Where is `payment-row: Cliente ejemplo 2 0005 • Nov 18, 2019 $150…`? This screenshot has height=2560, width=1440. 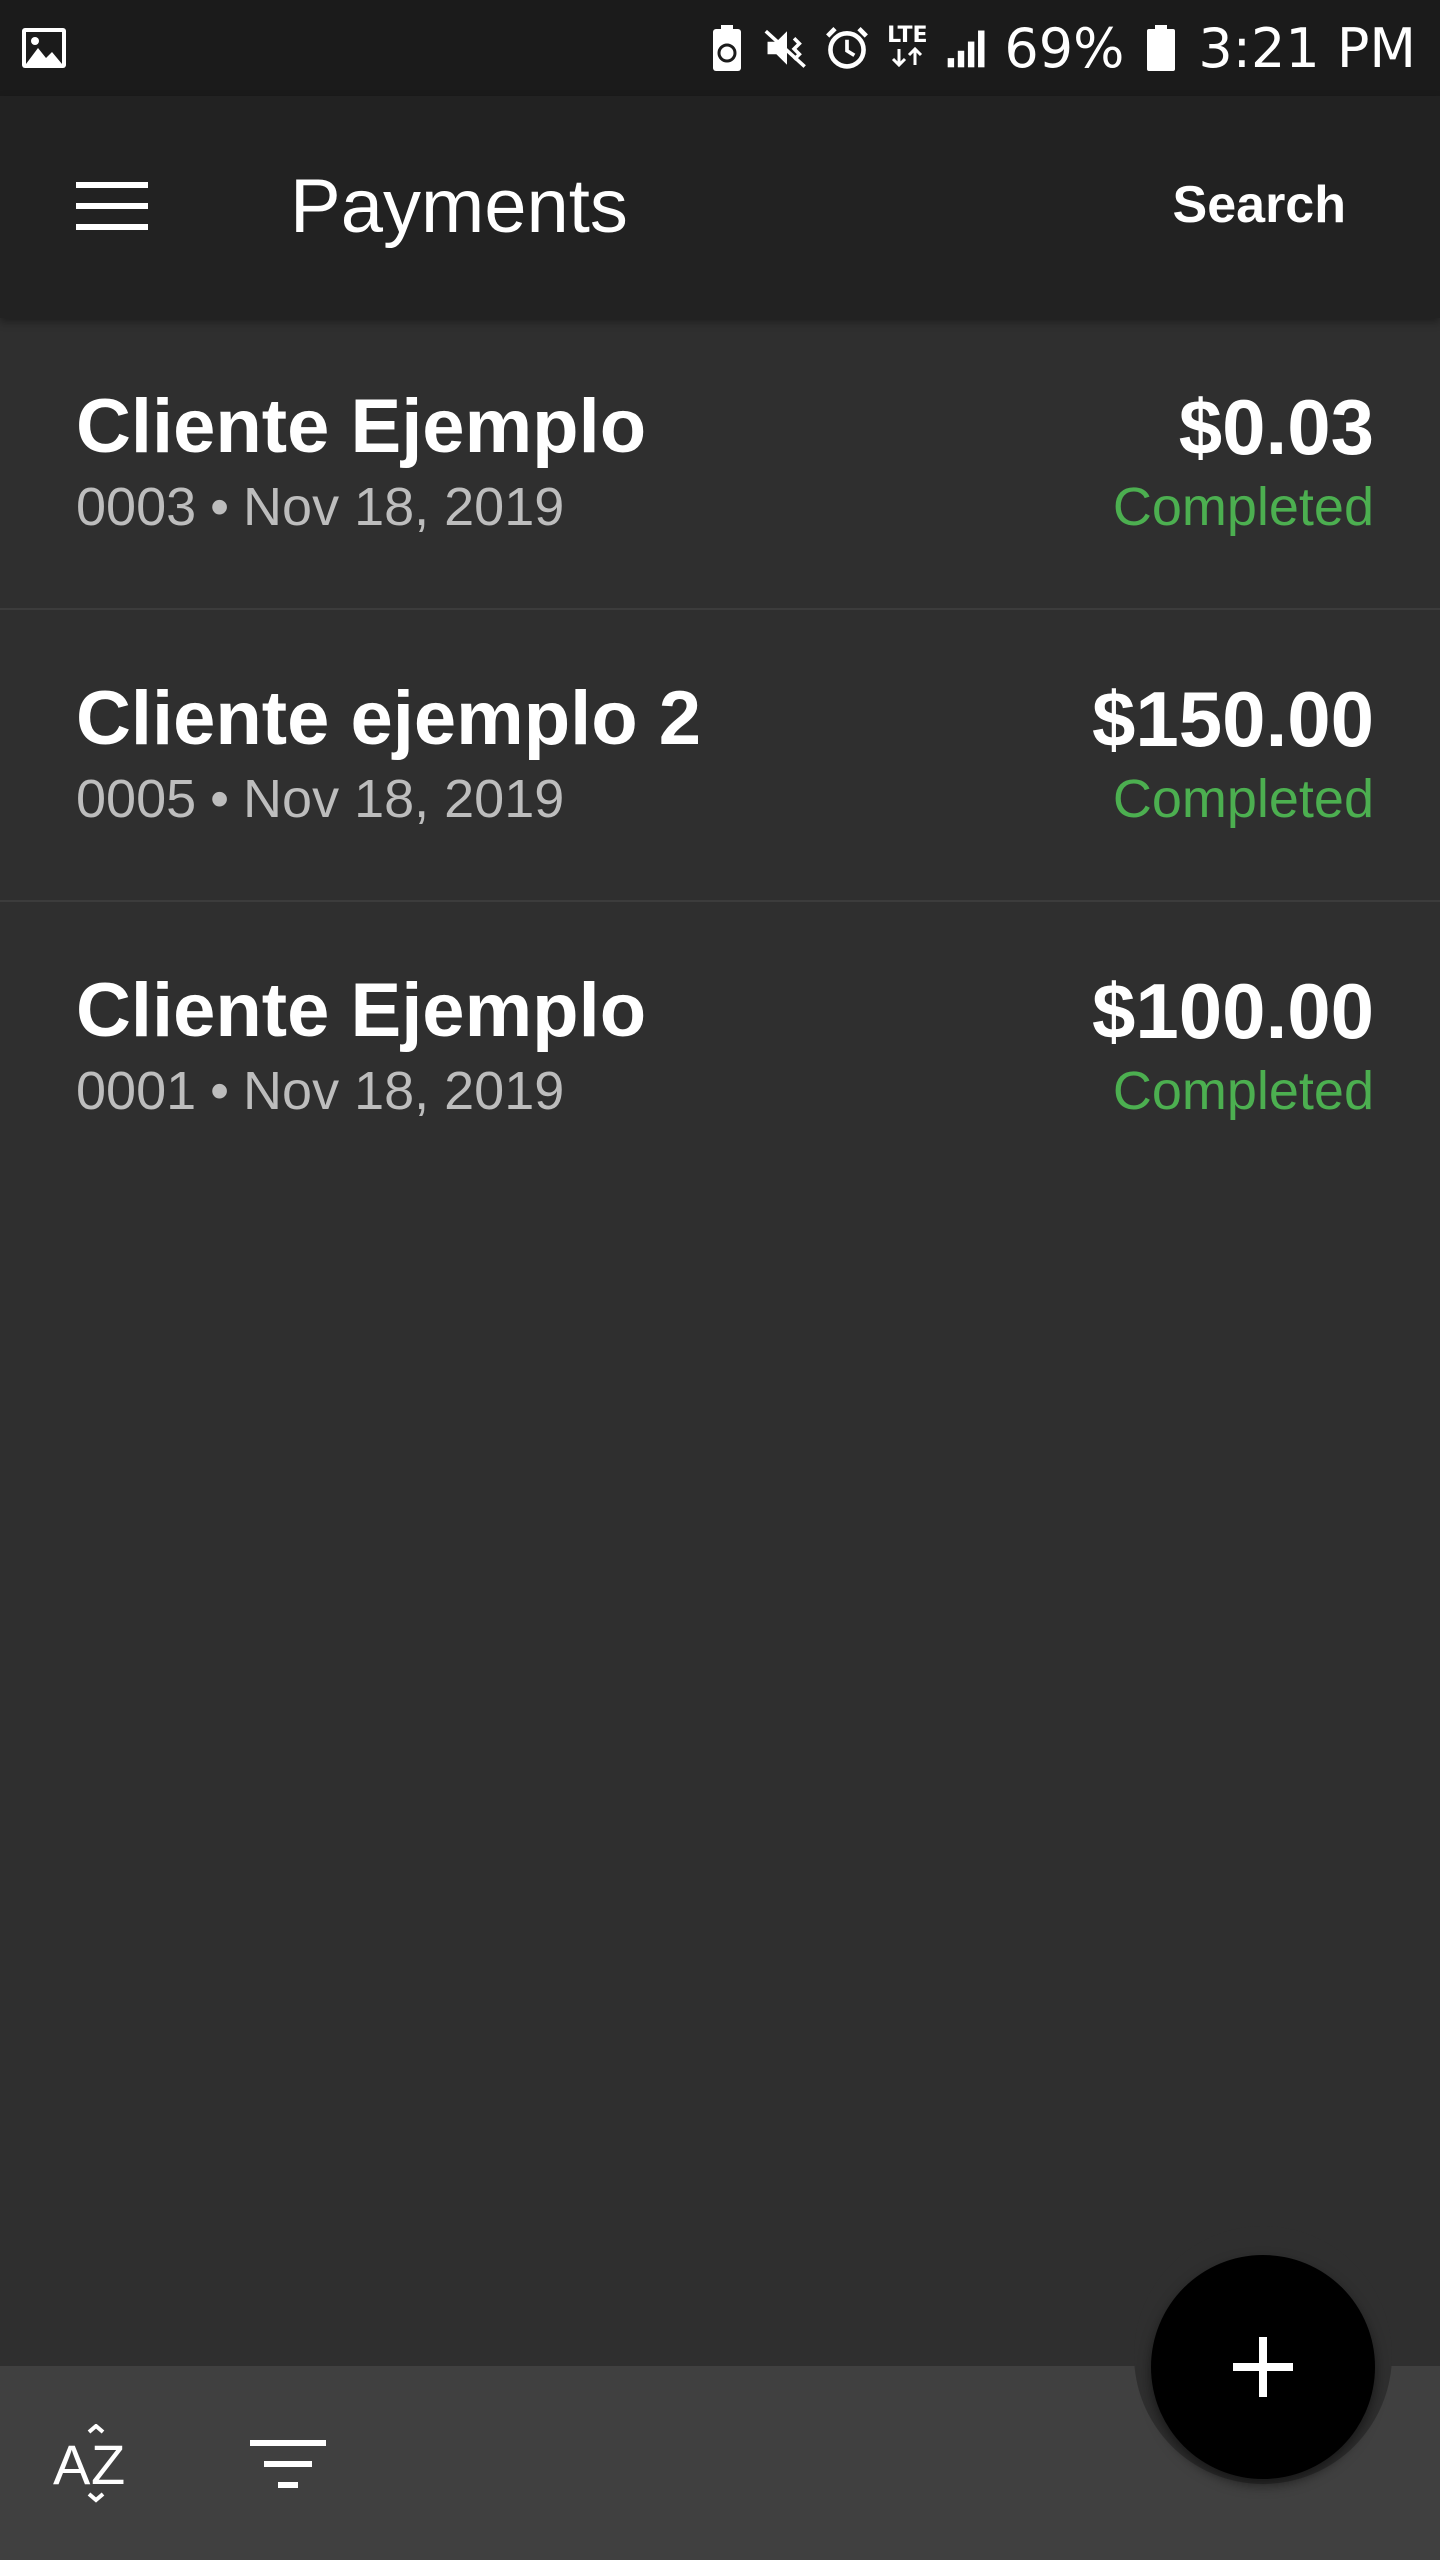 payment-row: Cliente ejemplo 2 0005 • Nov 18, 2019 $150… is located at coordinates (720, 756).